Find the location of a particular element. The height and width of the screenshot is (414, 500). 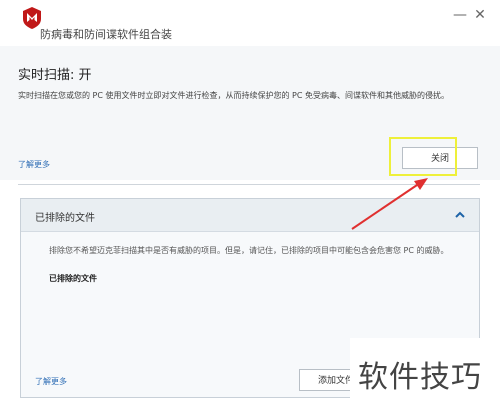

chevron-up-icon is located at coordinates (460, 215).